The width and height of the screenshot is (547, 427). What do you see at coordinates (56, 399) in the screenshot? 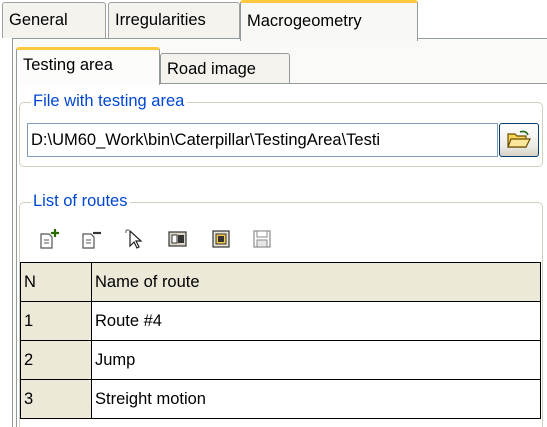
I see `row-number-cell: 3` at bounding box center [56, 399].